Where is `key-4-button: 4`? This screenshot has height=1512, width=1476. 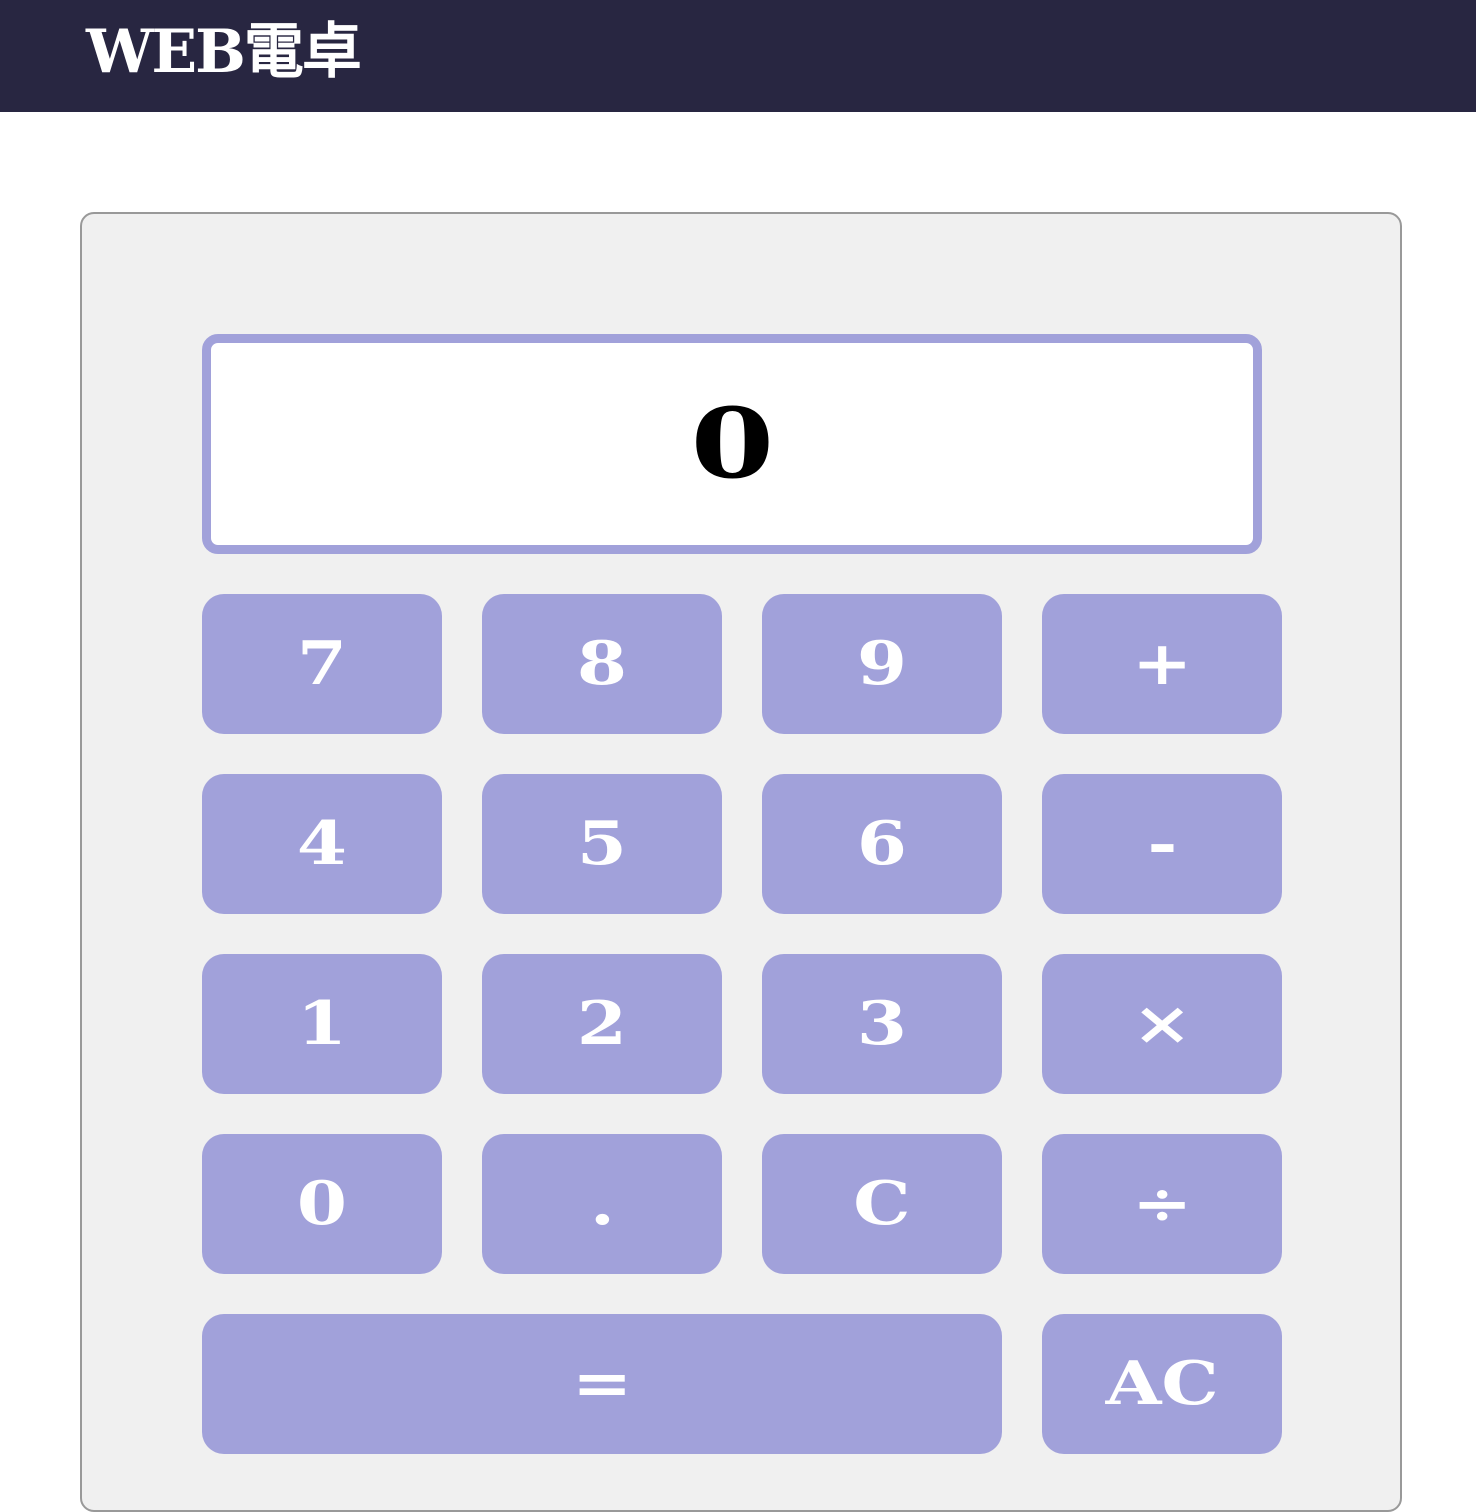 key-4-button: 4 is located at coordinates (322, 844).